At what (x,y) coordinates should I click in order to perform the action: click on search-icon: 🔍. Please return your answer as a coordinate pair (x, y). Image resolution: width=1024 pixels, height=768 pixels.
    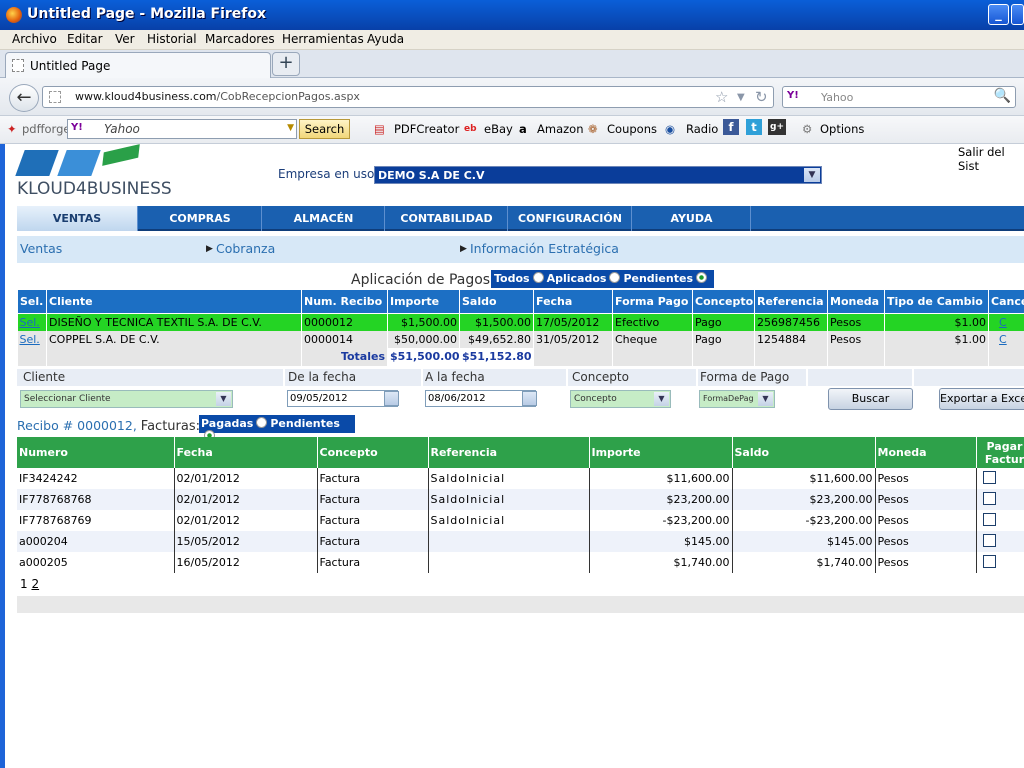
    Looking at the image, I should click on (1002, 96).